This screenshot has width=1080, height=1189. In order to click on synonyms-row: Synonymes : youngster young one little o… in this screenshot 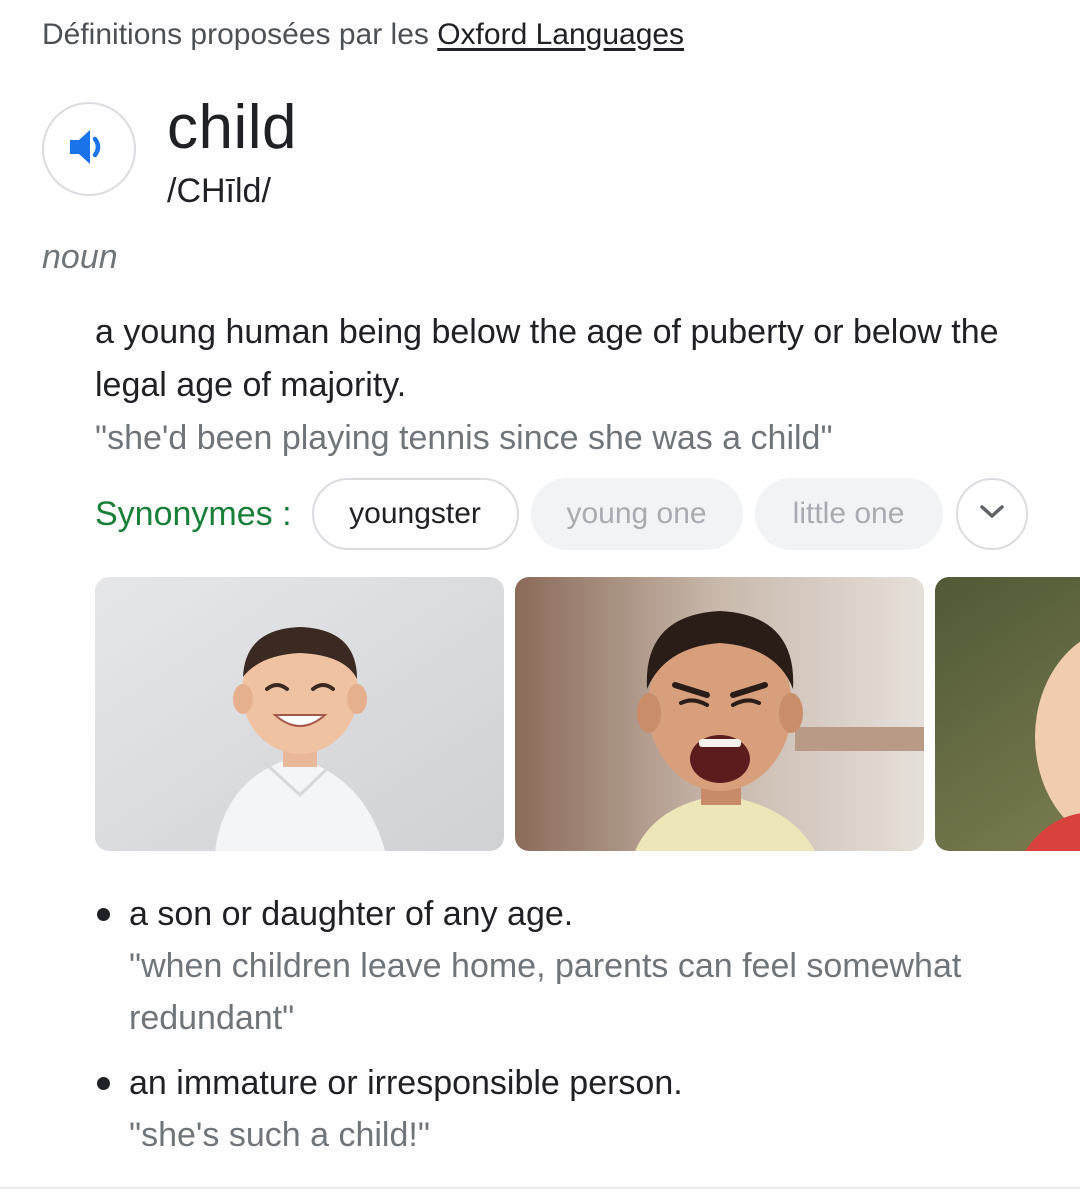, I will do `click(561, 514)`.